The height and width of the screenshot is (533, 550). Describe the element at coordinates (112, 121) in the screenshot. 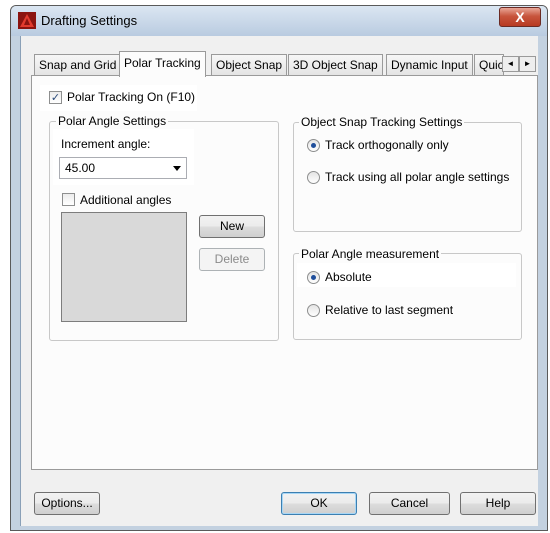

I see `polar-angle-settings-legend: Polar Angle Settings` at that location.